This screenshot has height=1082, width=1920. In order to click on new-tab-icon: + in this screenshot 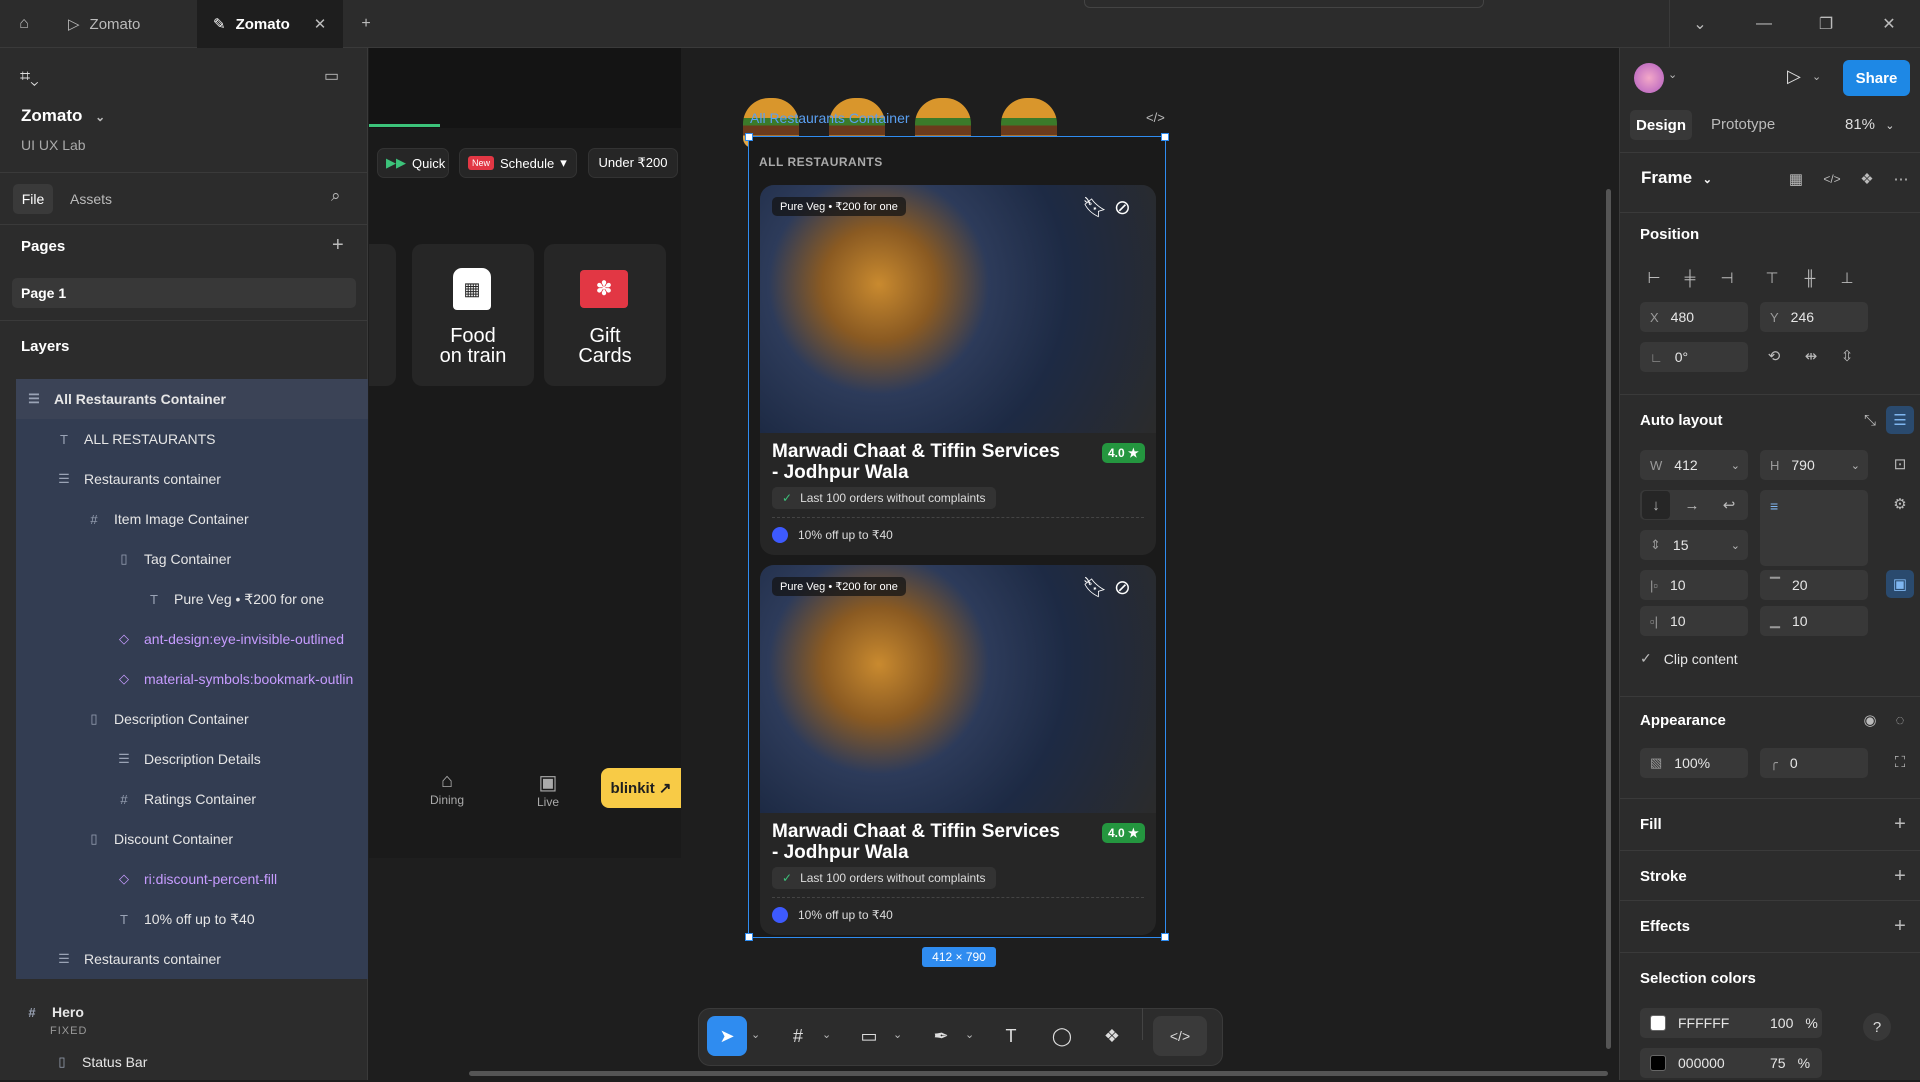, I will do `click(366, 24)`.